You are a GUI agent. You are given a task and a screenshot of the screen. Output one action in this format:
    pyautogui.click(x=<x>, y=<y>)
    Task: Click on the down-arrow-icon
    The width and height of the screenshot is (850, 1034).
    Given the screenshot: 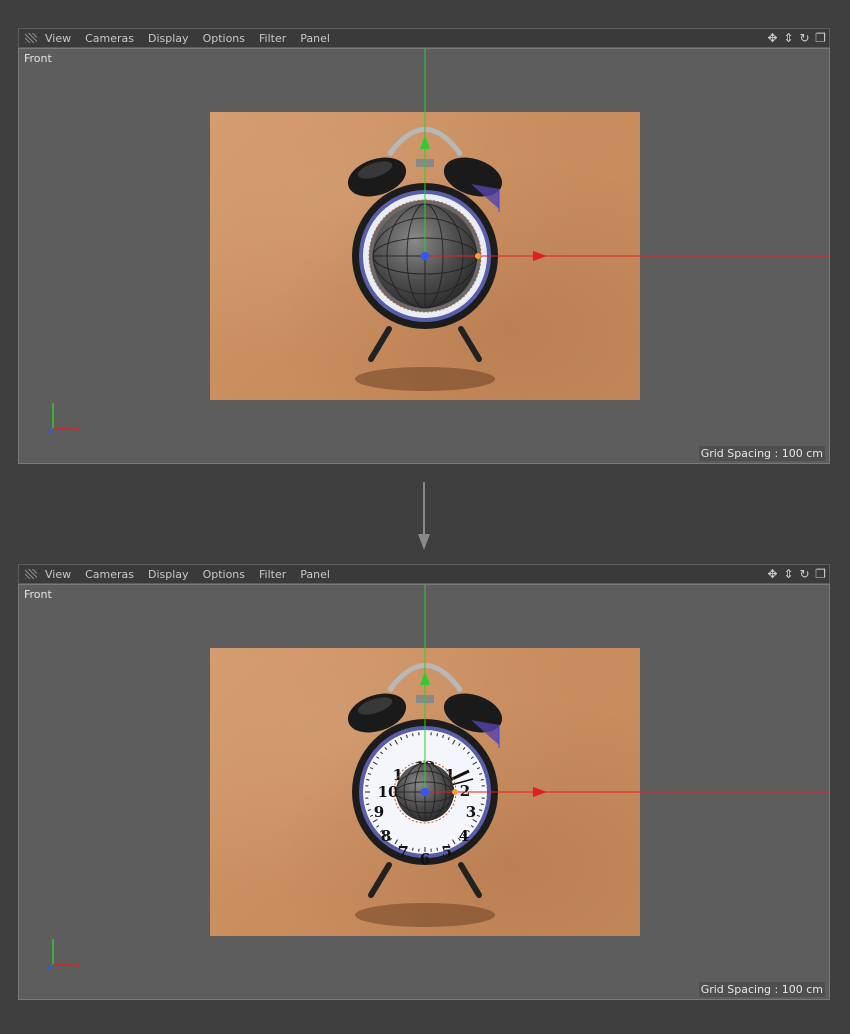 What is the action you would take?
    pyautogui.click(x=424, y=516)
    